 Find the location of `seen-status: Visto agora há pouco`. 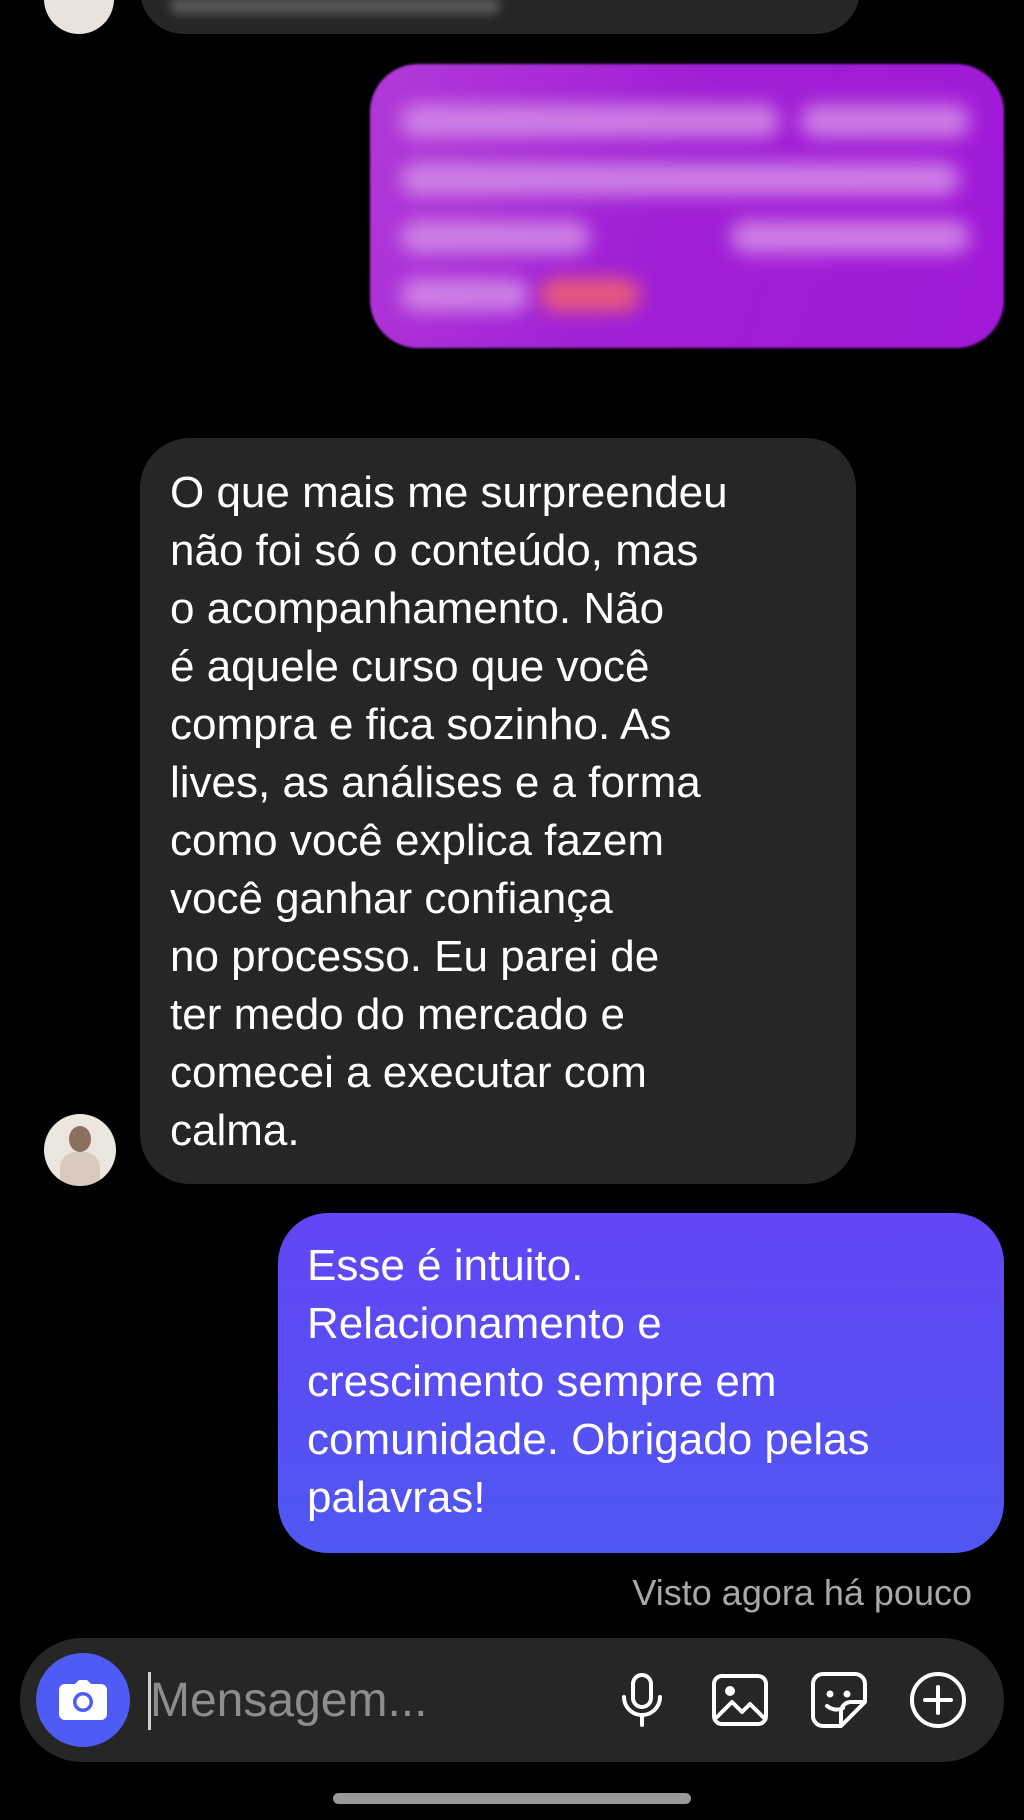

seen-status: Visto agora há pouco is located at coordinates (802, 1592).